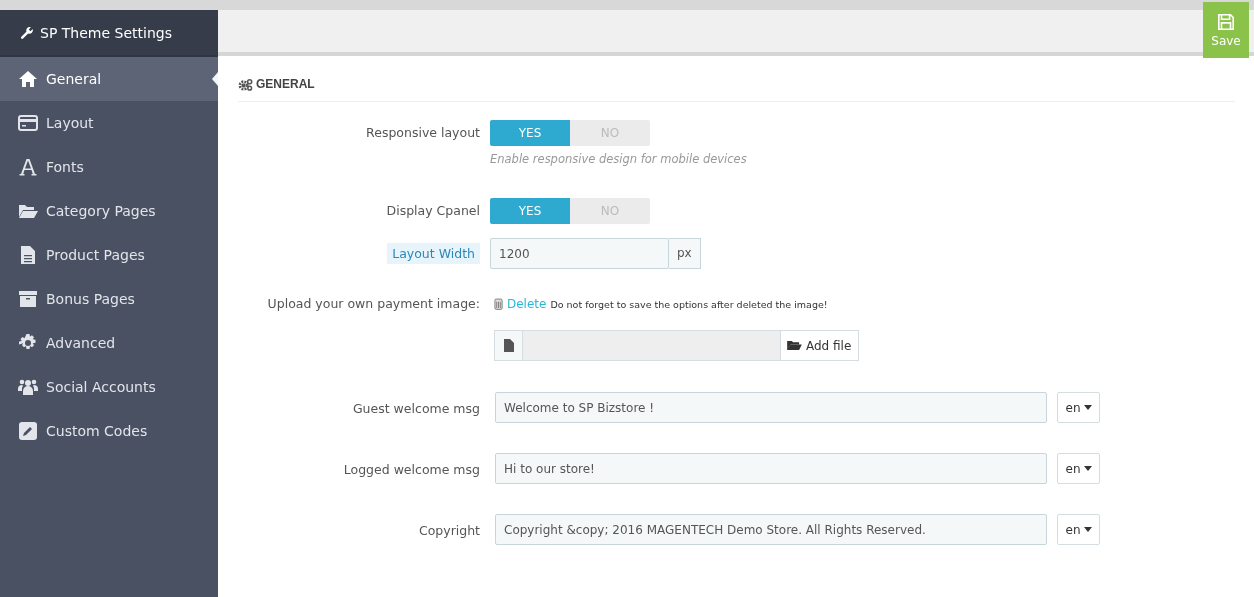 The height and width of the screenshot is (597, 1254). Describe the element at coordinates (373, 303) in the screenshot. I see `field-label: Upload your own payment image:` at that location.